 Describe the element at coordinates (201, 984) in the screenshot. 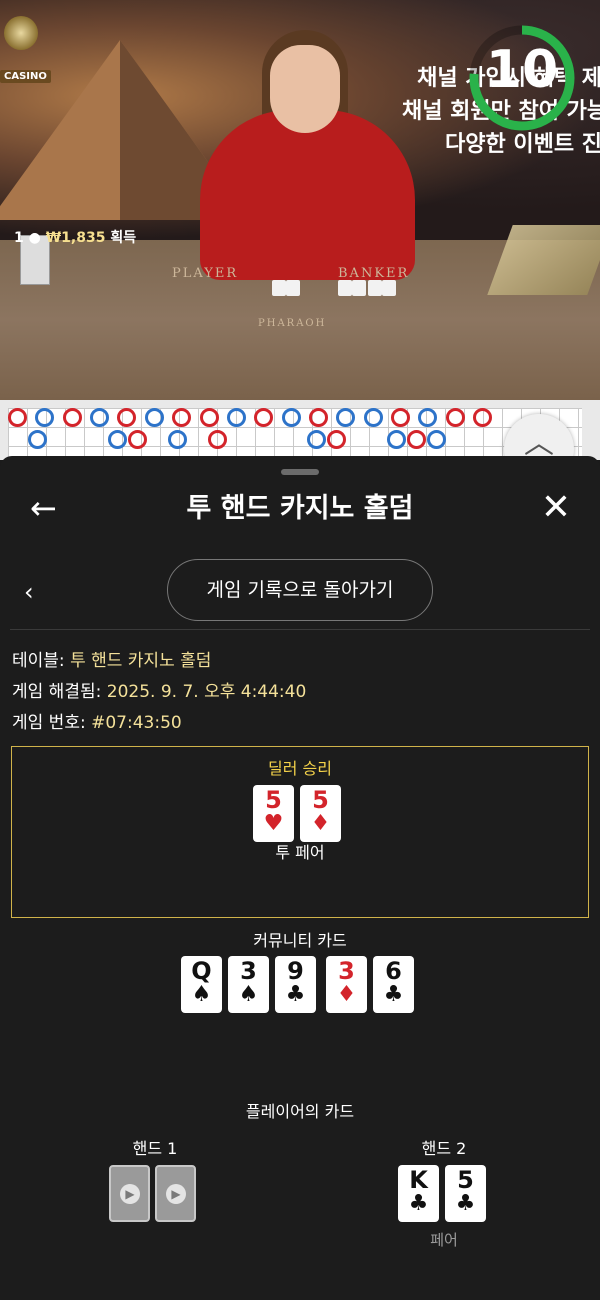

I see `community-card: Q ♠` at that location.